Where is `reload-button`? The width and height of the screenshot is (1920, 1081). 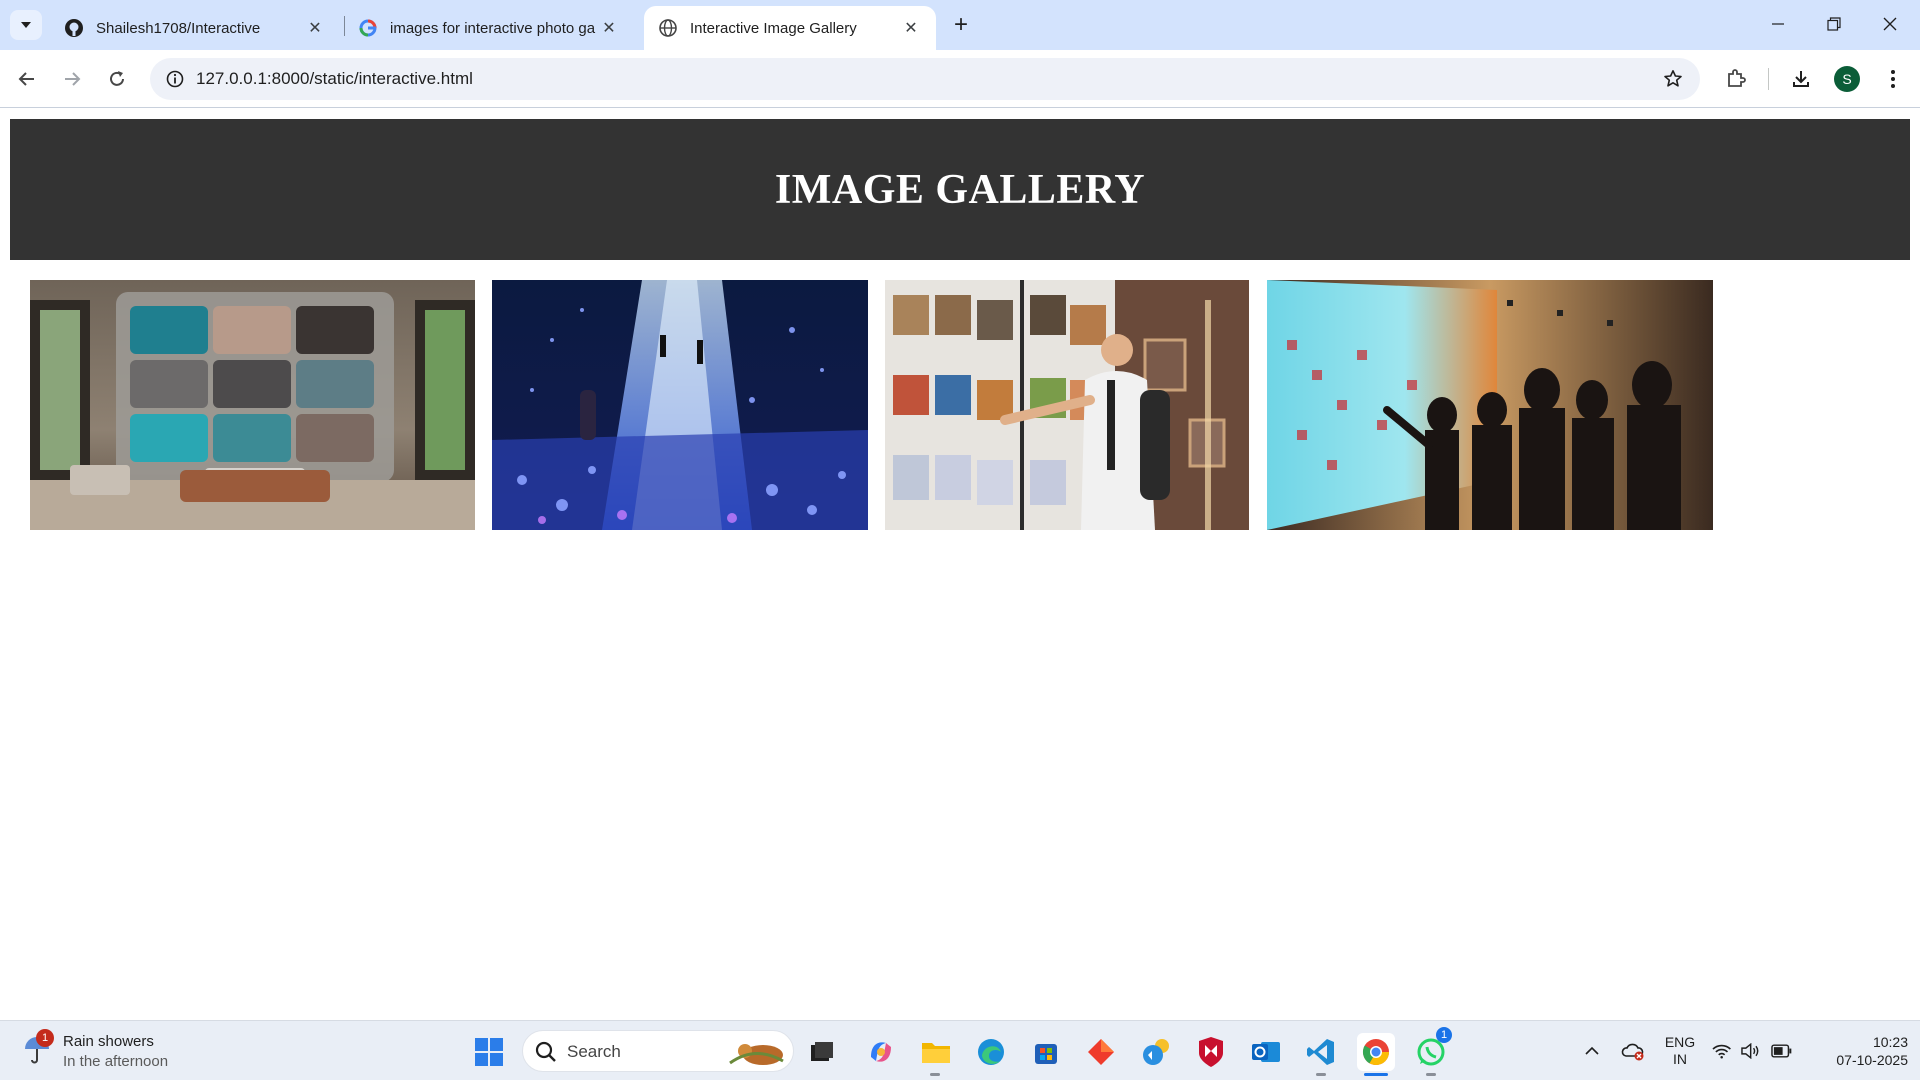
reload-button is located at coordinates (117, 79).